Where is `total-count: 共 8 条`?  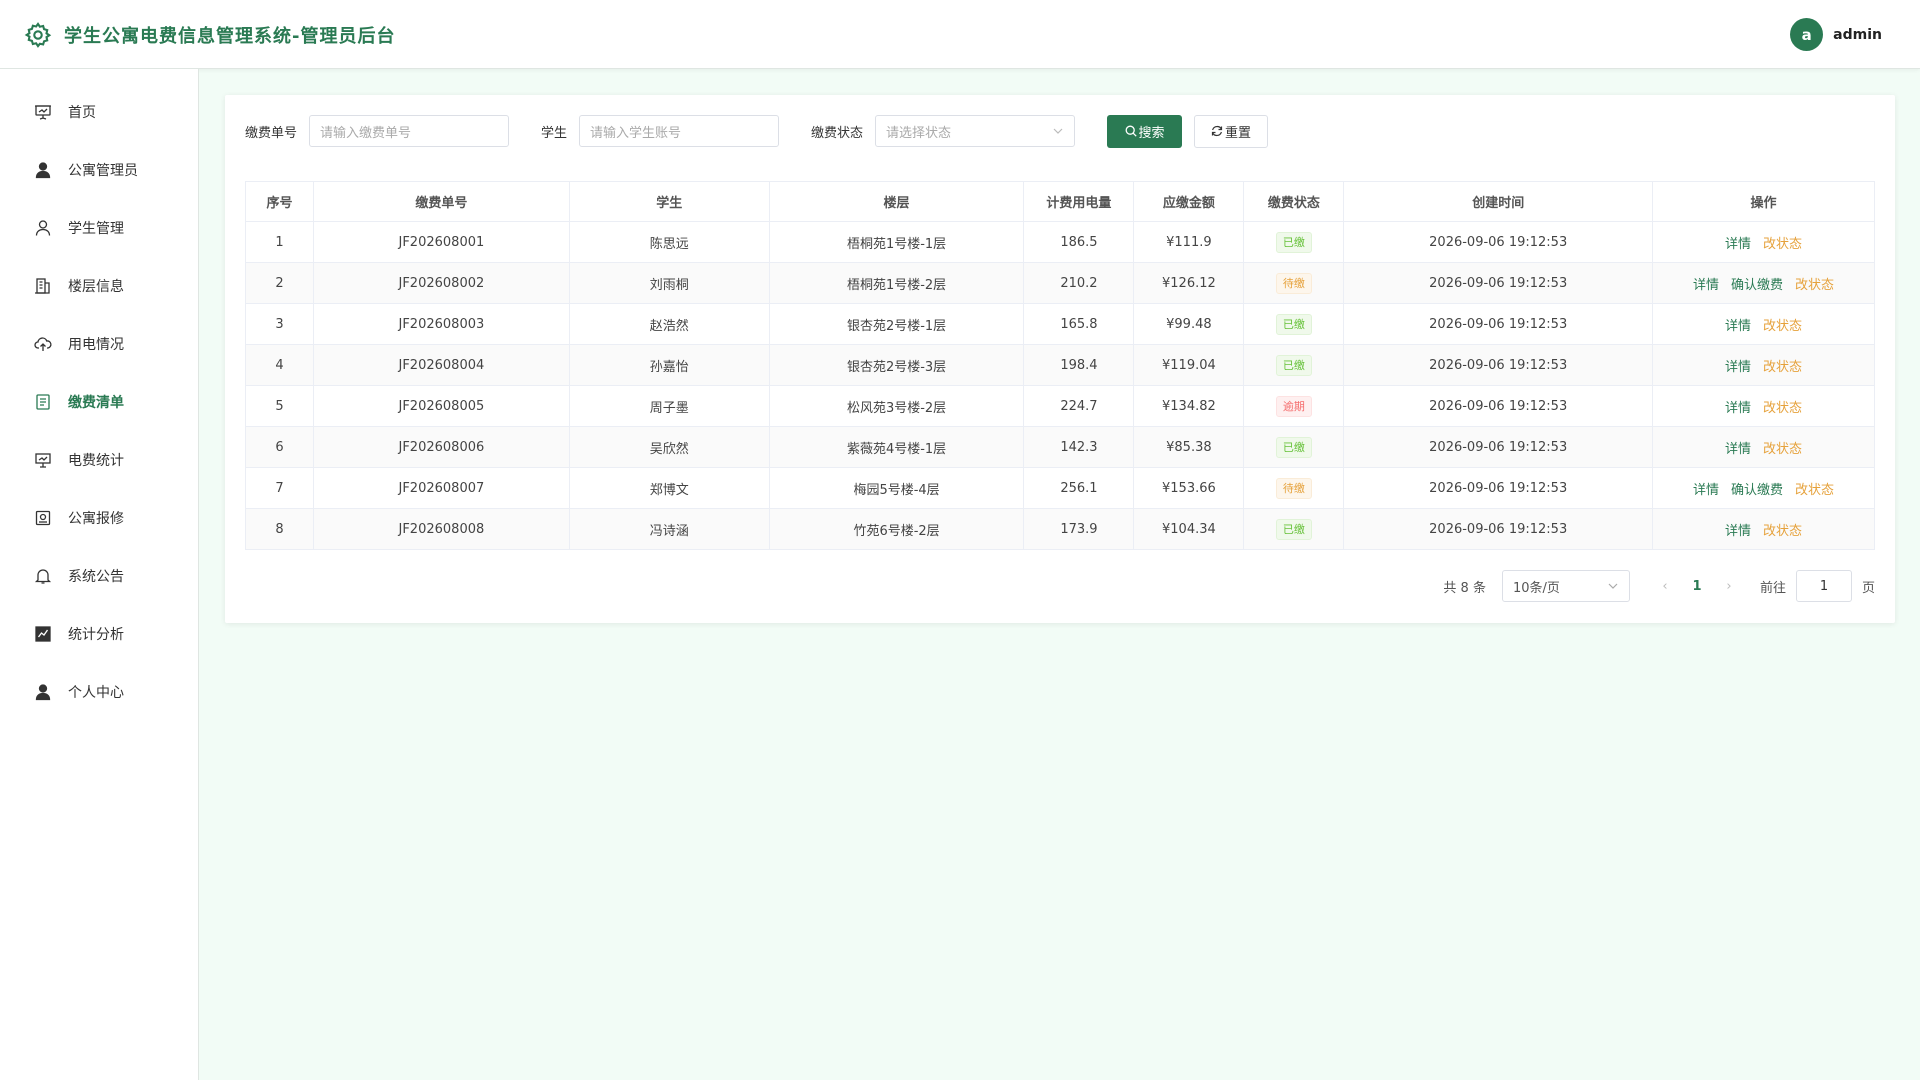 total-count: 共 8 条 is located at coordinates (1464, 588).